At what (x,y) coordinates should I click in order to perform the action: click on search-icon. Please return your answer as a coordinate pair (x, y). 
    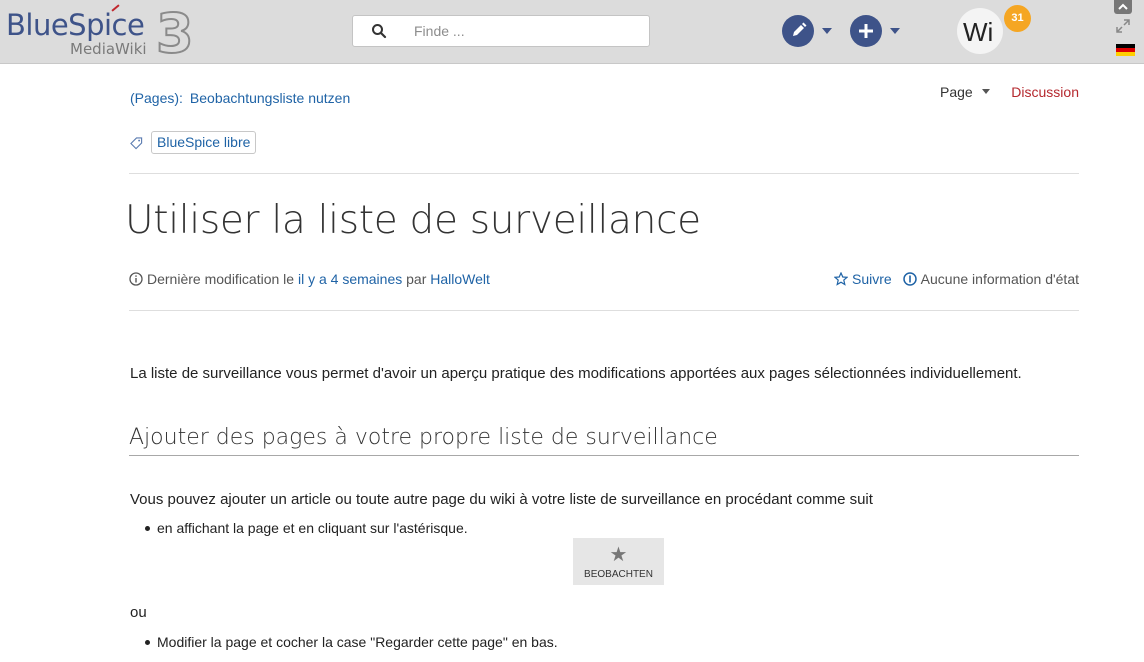
    Looking at the image, I should click on (379, 31).